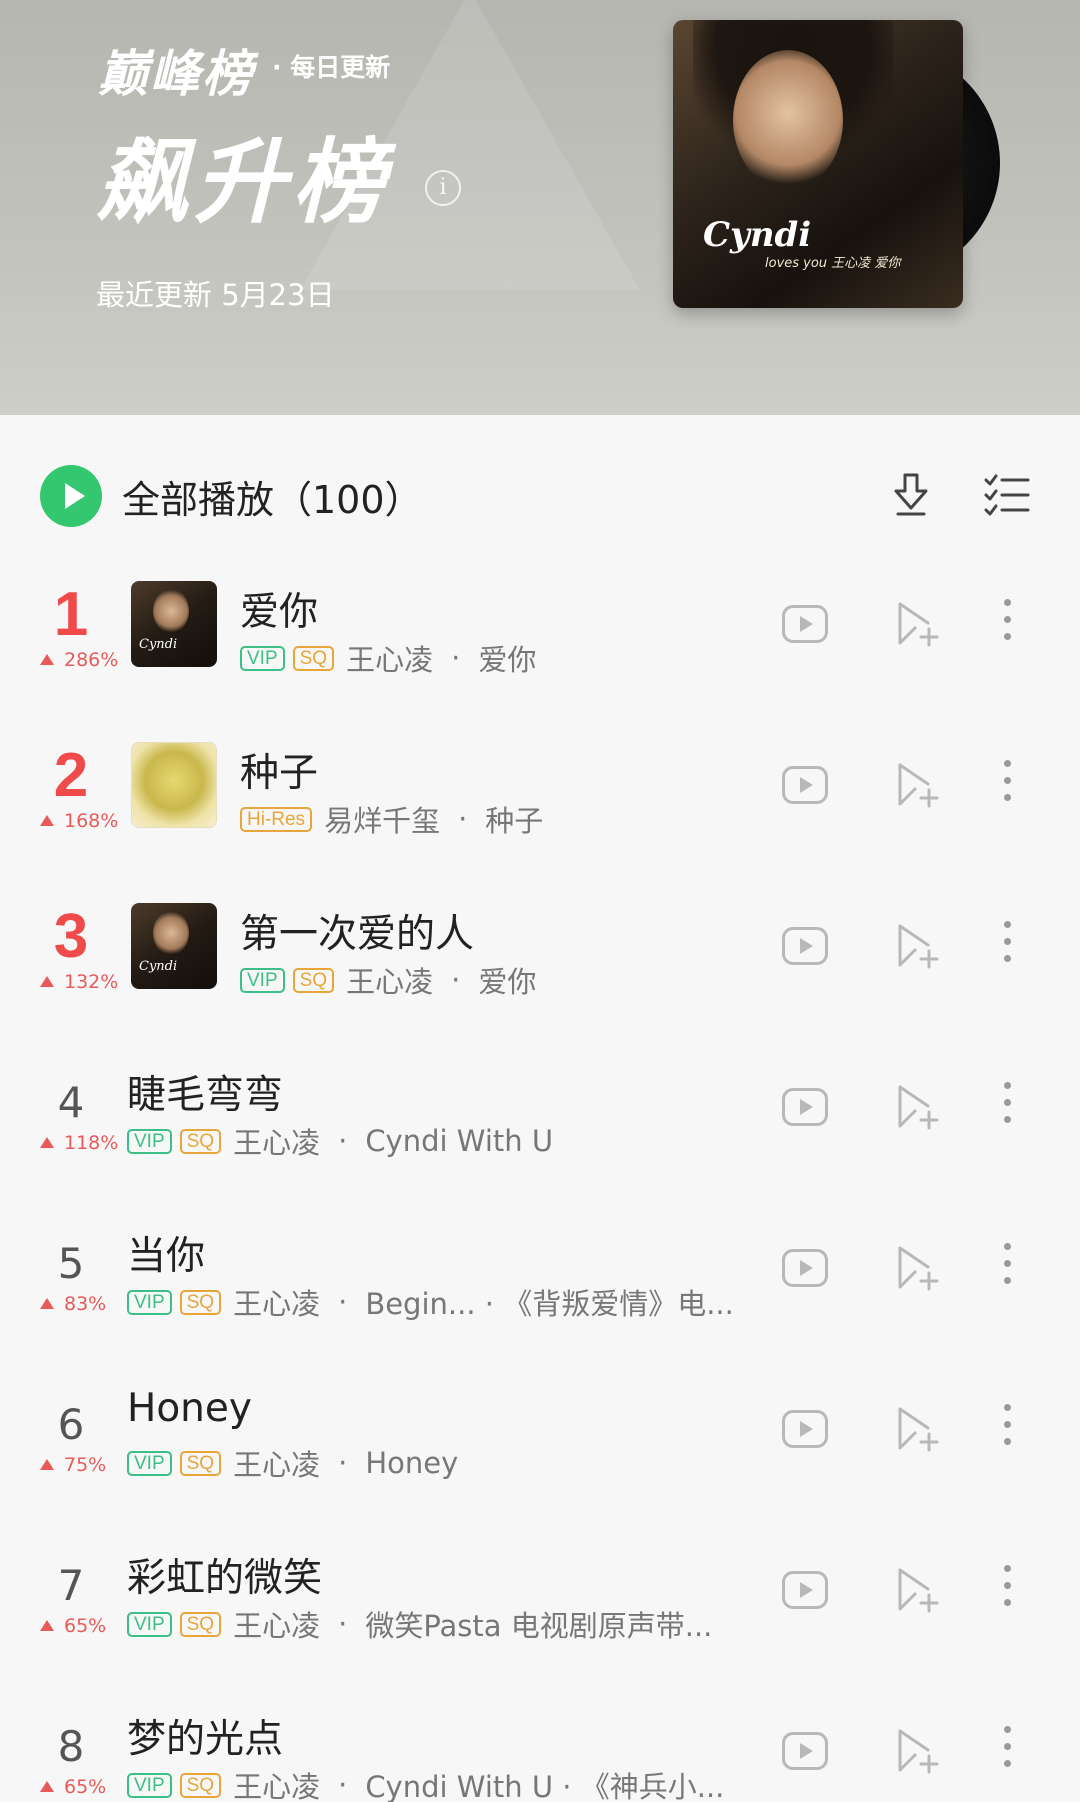 Image resolution: width=1080 pixels, height=1802 pixels. What do you see at coordinates (540, 661) in the screenshot?
I see `song-row: 1 286% 爱你 VIP SQ 王心凌 · 爱你` at bounding box center [540, 661].